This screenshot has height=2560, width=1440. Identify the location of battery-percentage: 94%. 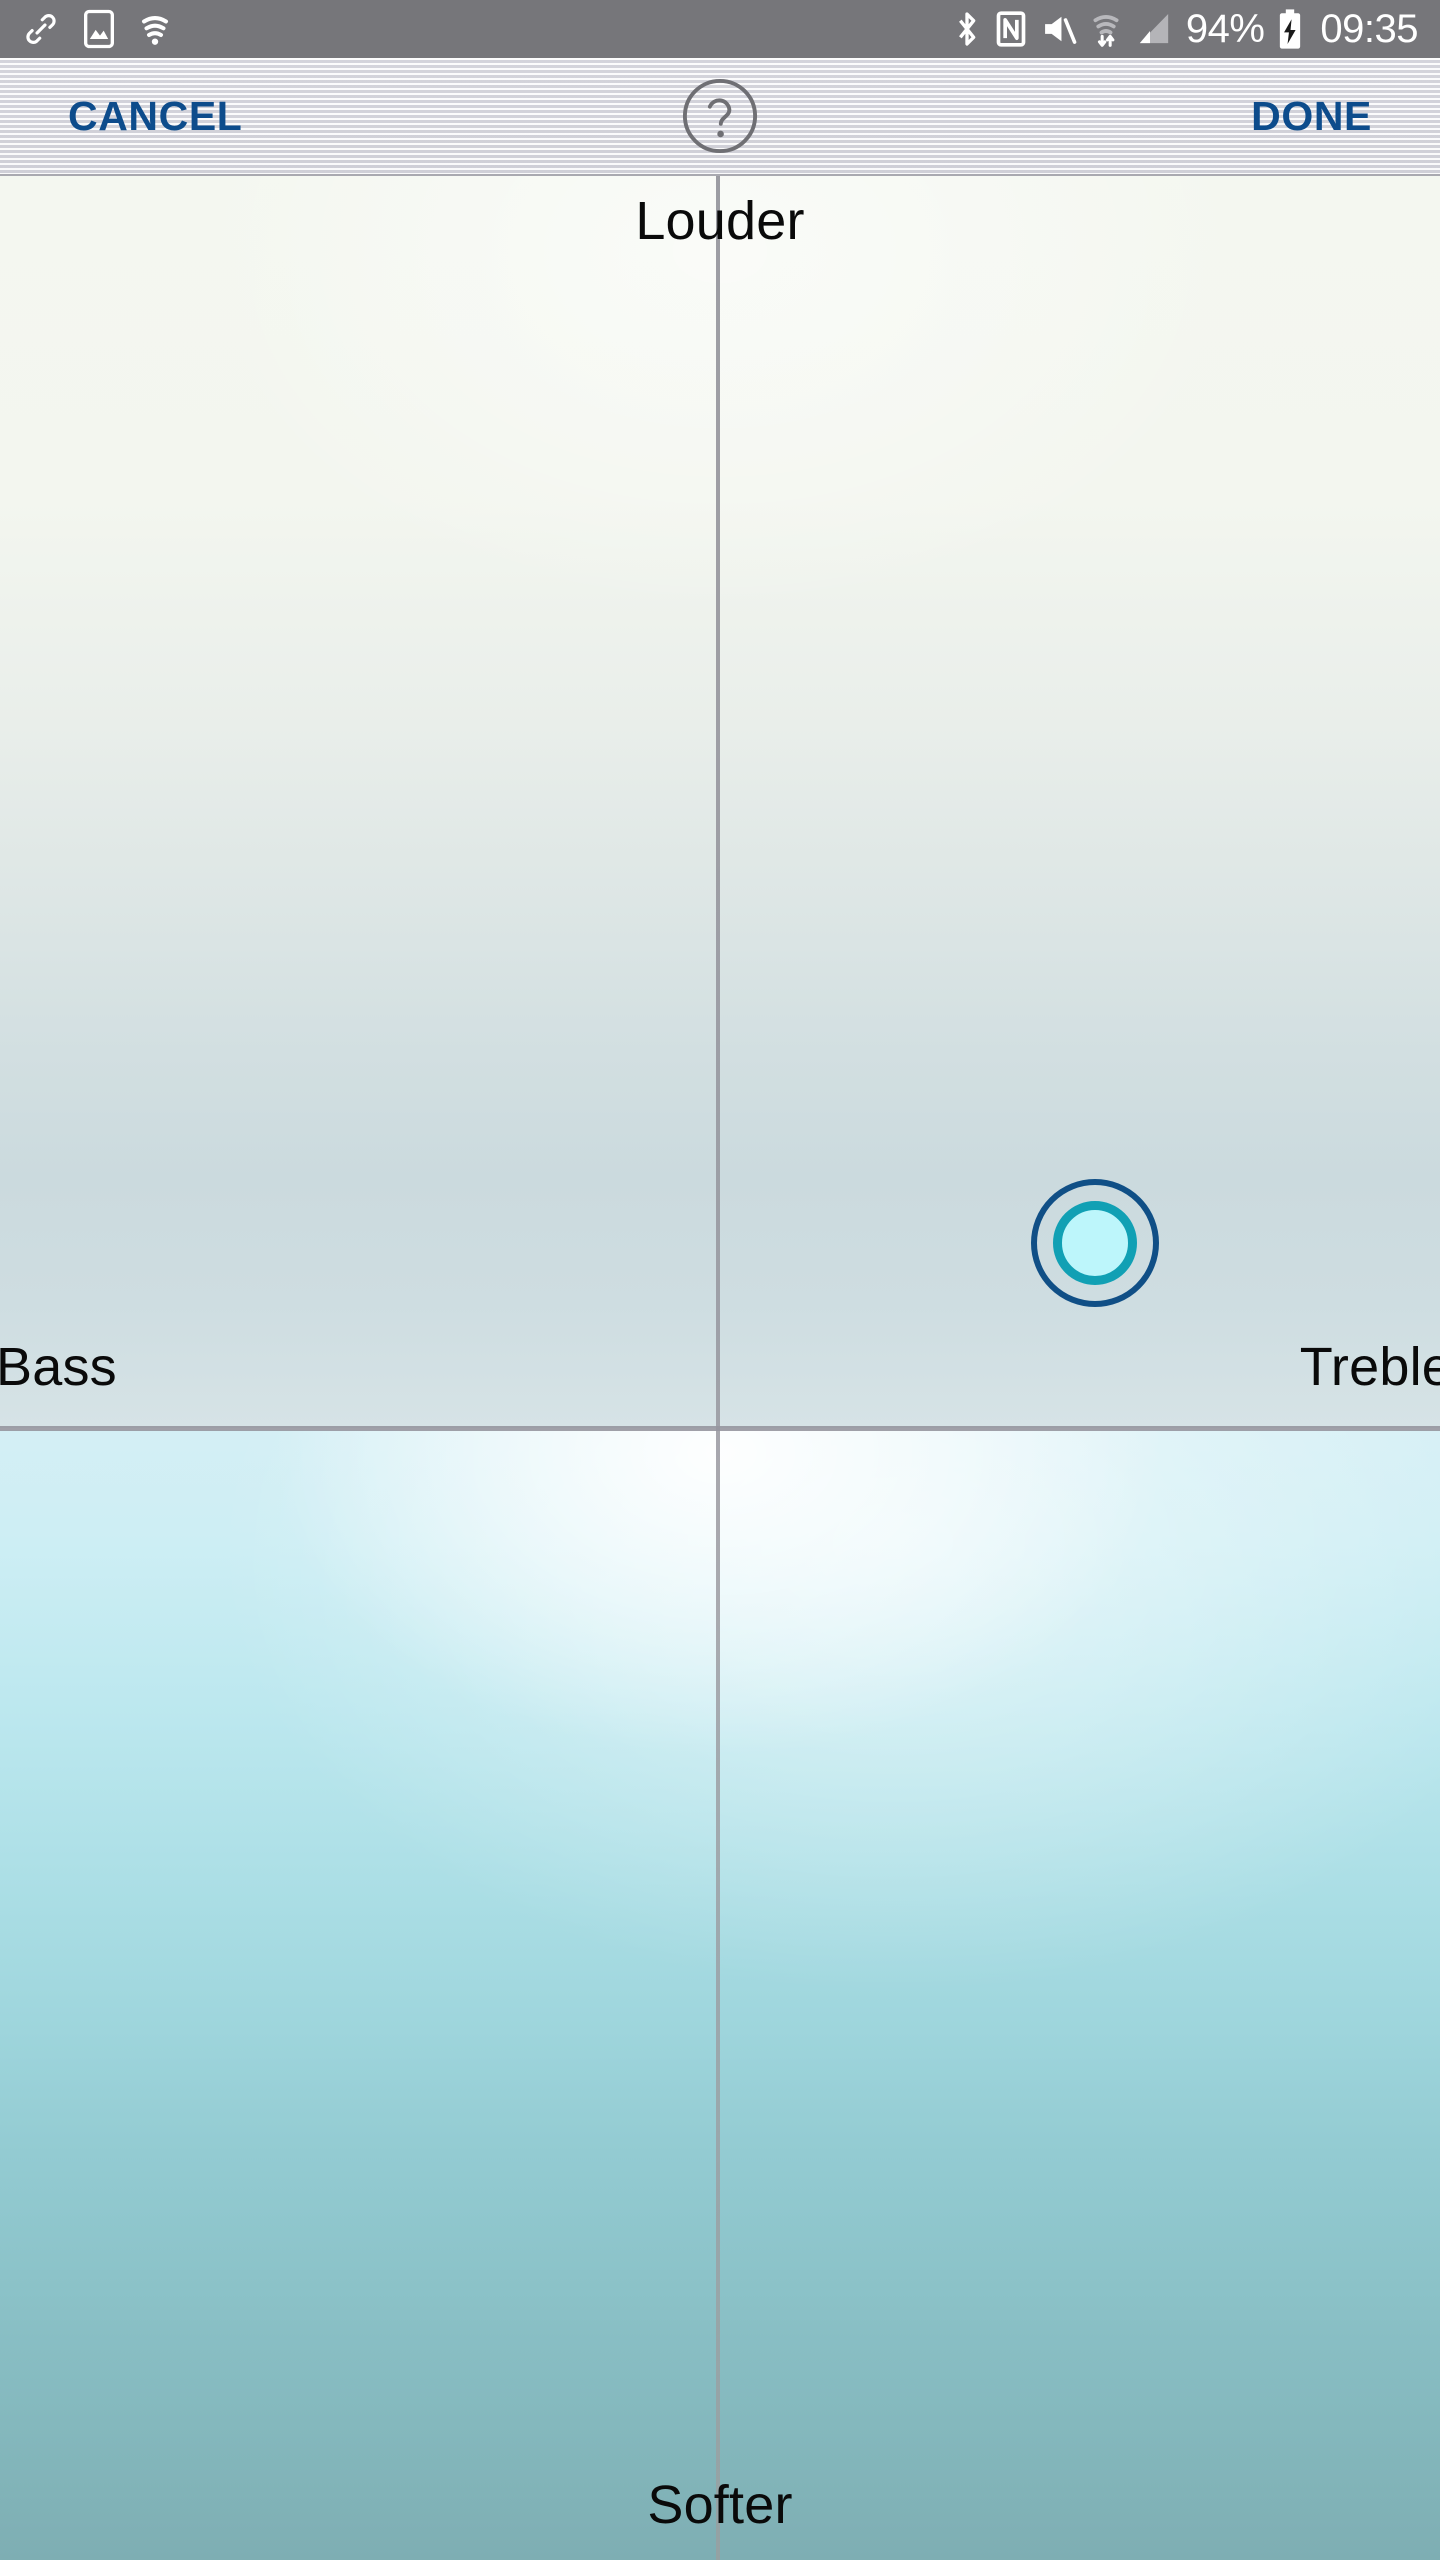
(1225, 29).